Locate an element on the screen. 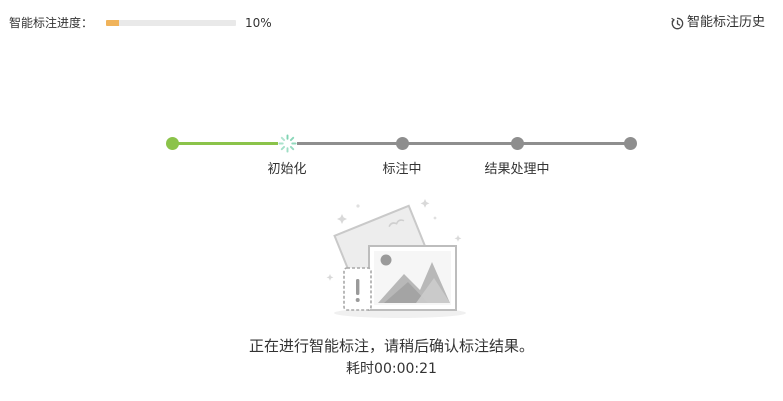 The width and height of the screenshot is (783, 401). elapsed-time: 耗时00:00:21 is located at coordinates (391, 369).